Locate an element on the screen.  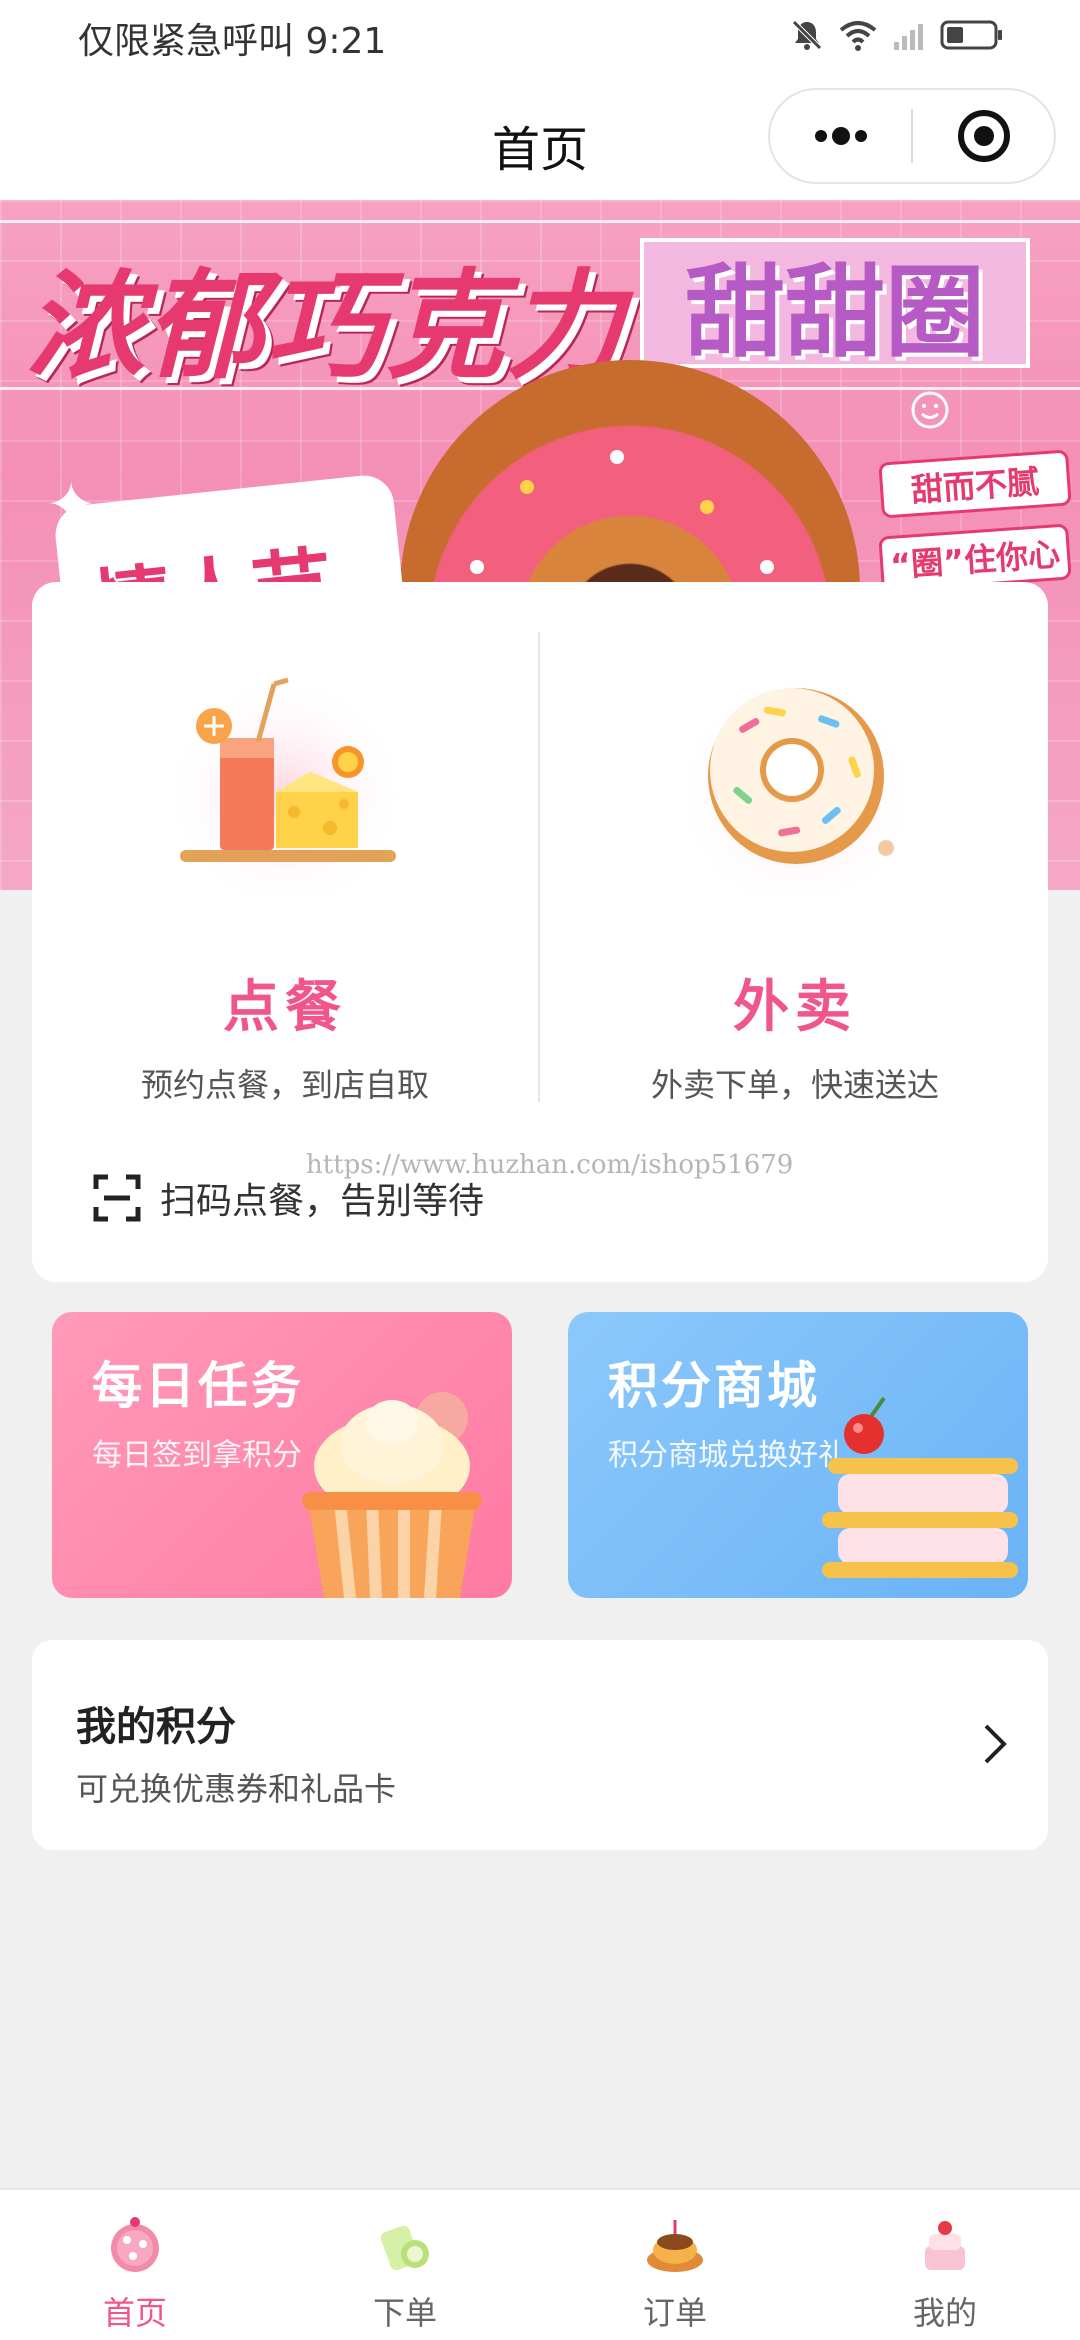
delivery-title: 外卖 is located at coordinates (795, 1007).